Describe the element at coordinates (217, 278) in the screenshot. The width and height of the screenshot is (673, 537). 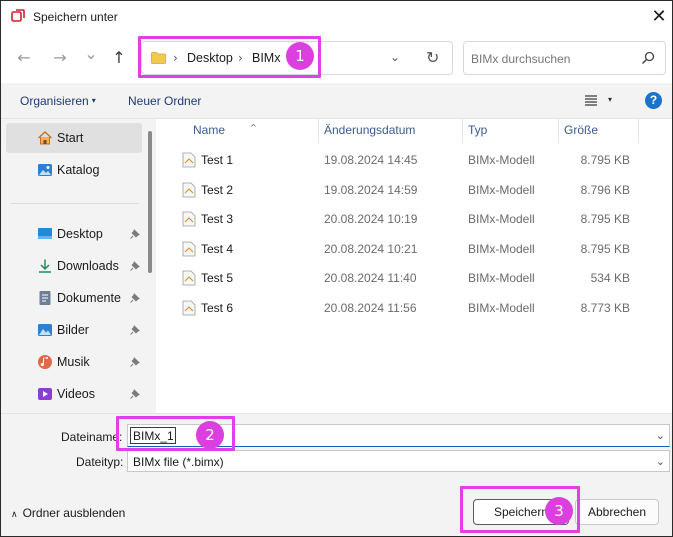
I see `file-name: Test 5` at that location.